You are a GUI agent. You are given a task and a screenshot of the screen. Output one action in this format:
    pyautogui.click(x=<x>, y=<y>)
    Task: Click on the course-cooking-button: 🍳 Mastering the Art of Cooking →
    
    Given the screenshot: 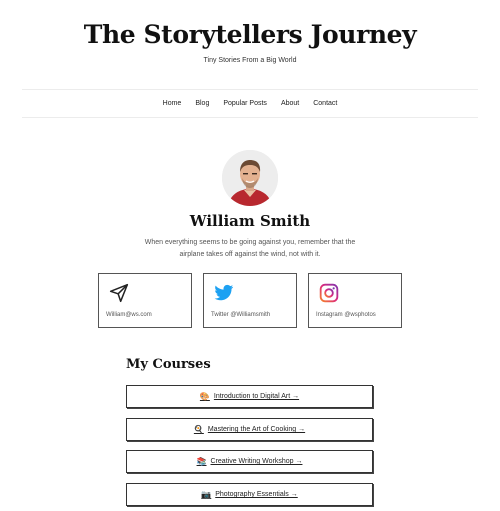 What is the action you would take?
    pyautogui.click(x=249, y=429)
    